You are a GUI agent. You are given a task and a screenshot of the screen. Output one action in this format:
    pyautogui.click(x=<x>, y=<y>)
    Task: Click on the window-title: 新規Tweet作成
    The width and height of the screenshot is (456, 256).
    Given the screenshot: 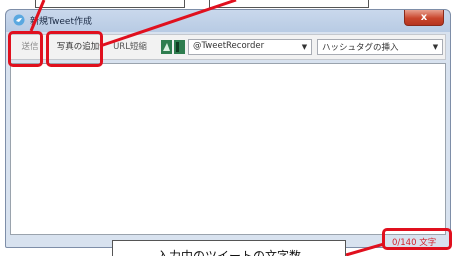 What is the action you would take?
    pyautogui.click(x=61, y=22)
    